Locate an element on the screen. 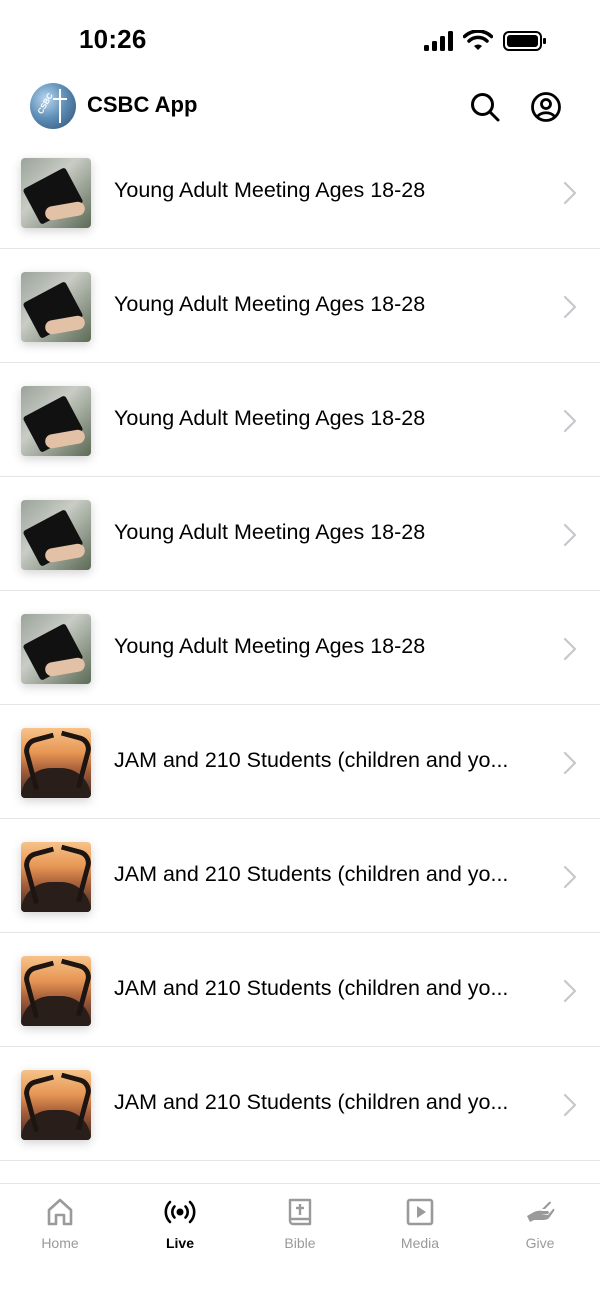 The width and height of the screenshot is (600, 1301). status-icons is located at coordinates (485, 41).